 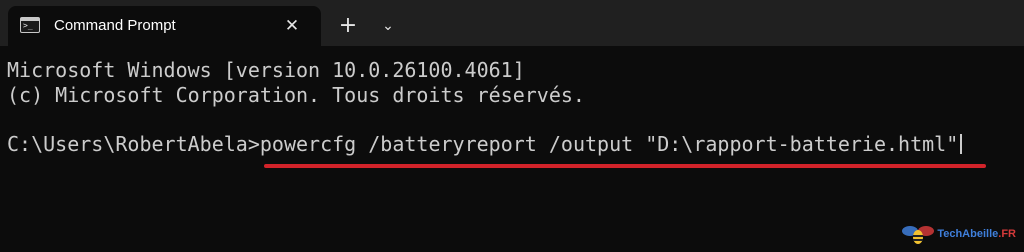 I want to click on cmd-icon: >_, so click(x=30, y=25).